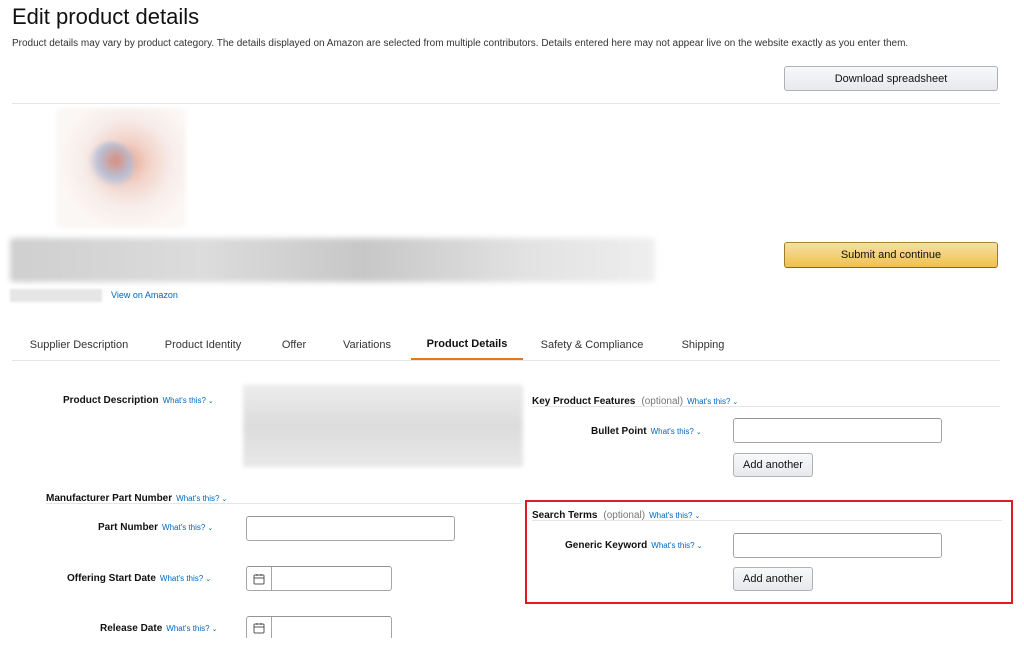  I want to click on product-image, so click(121, 168).